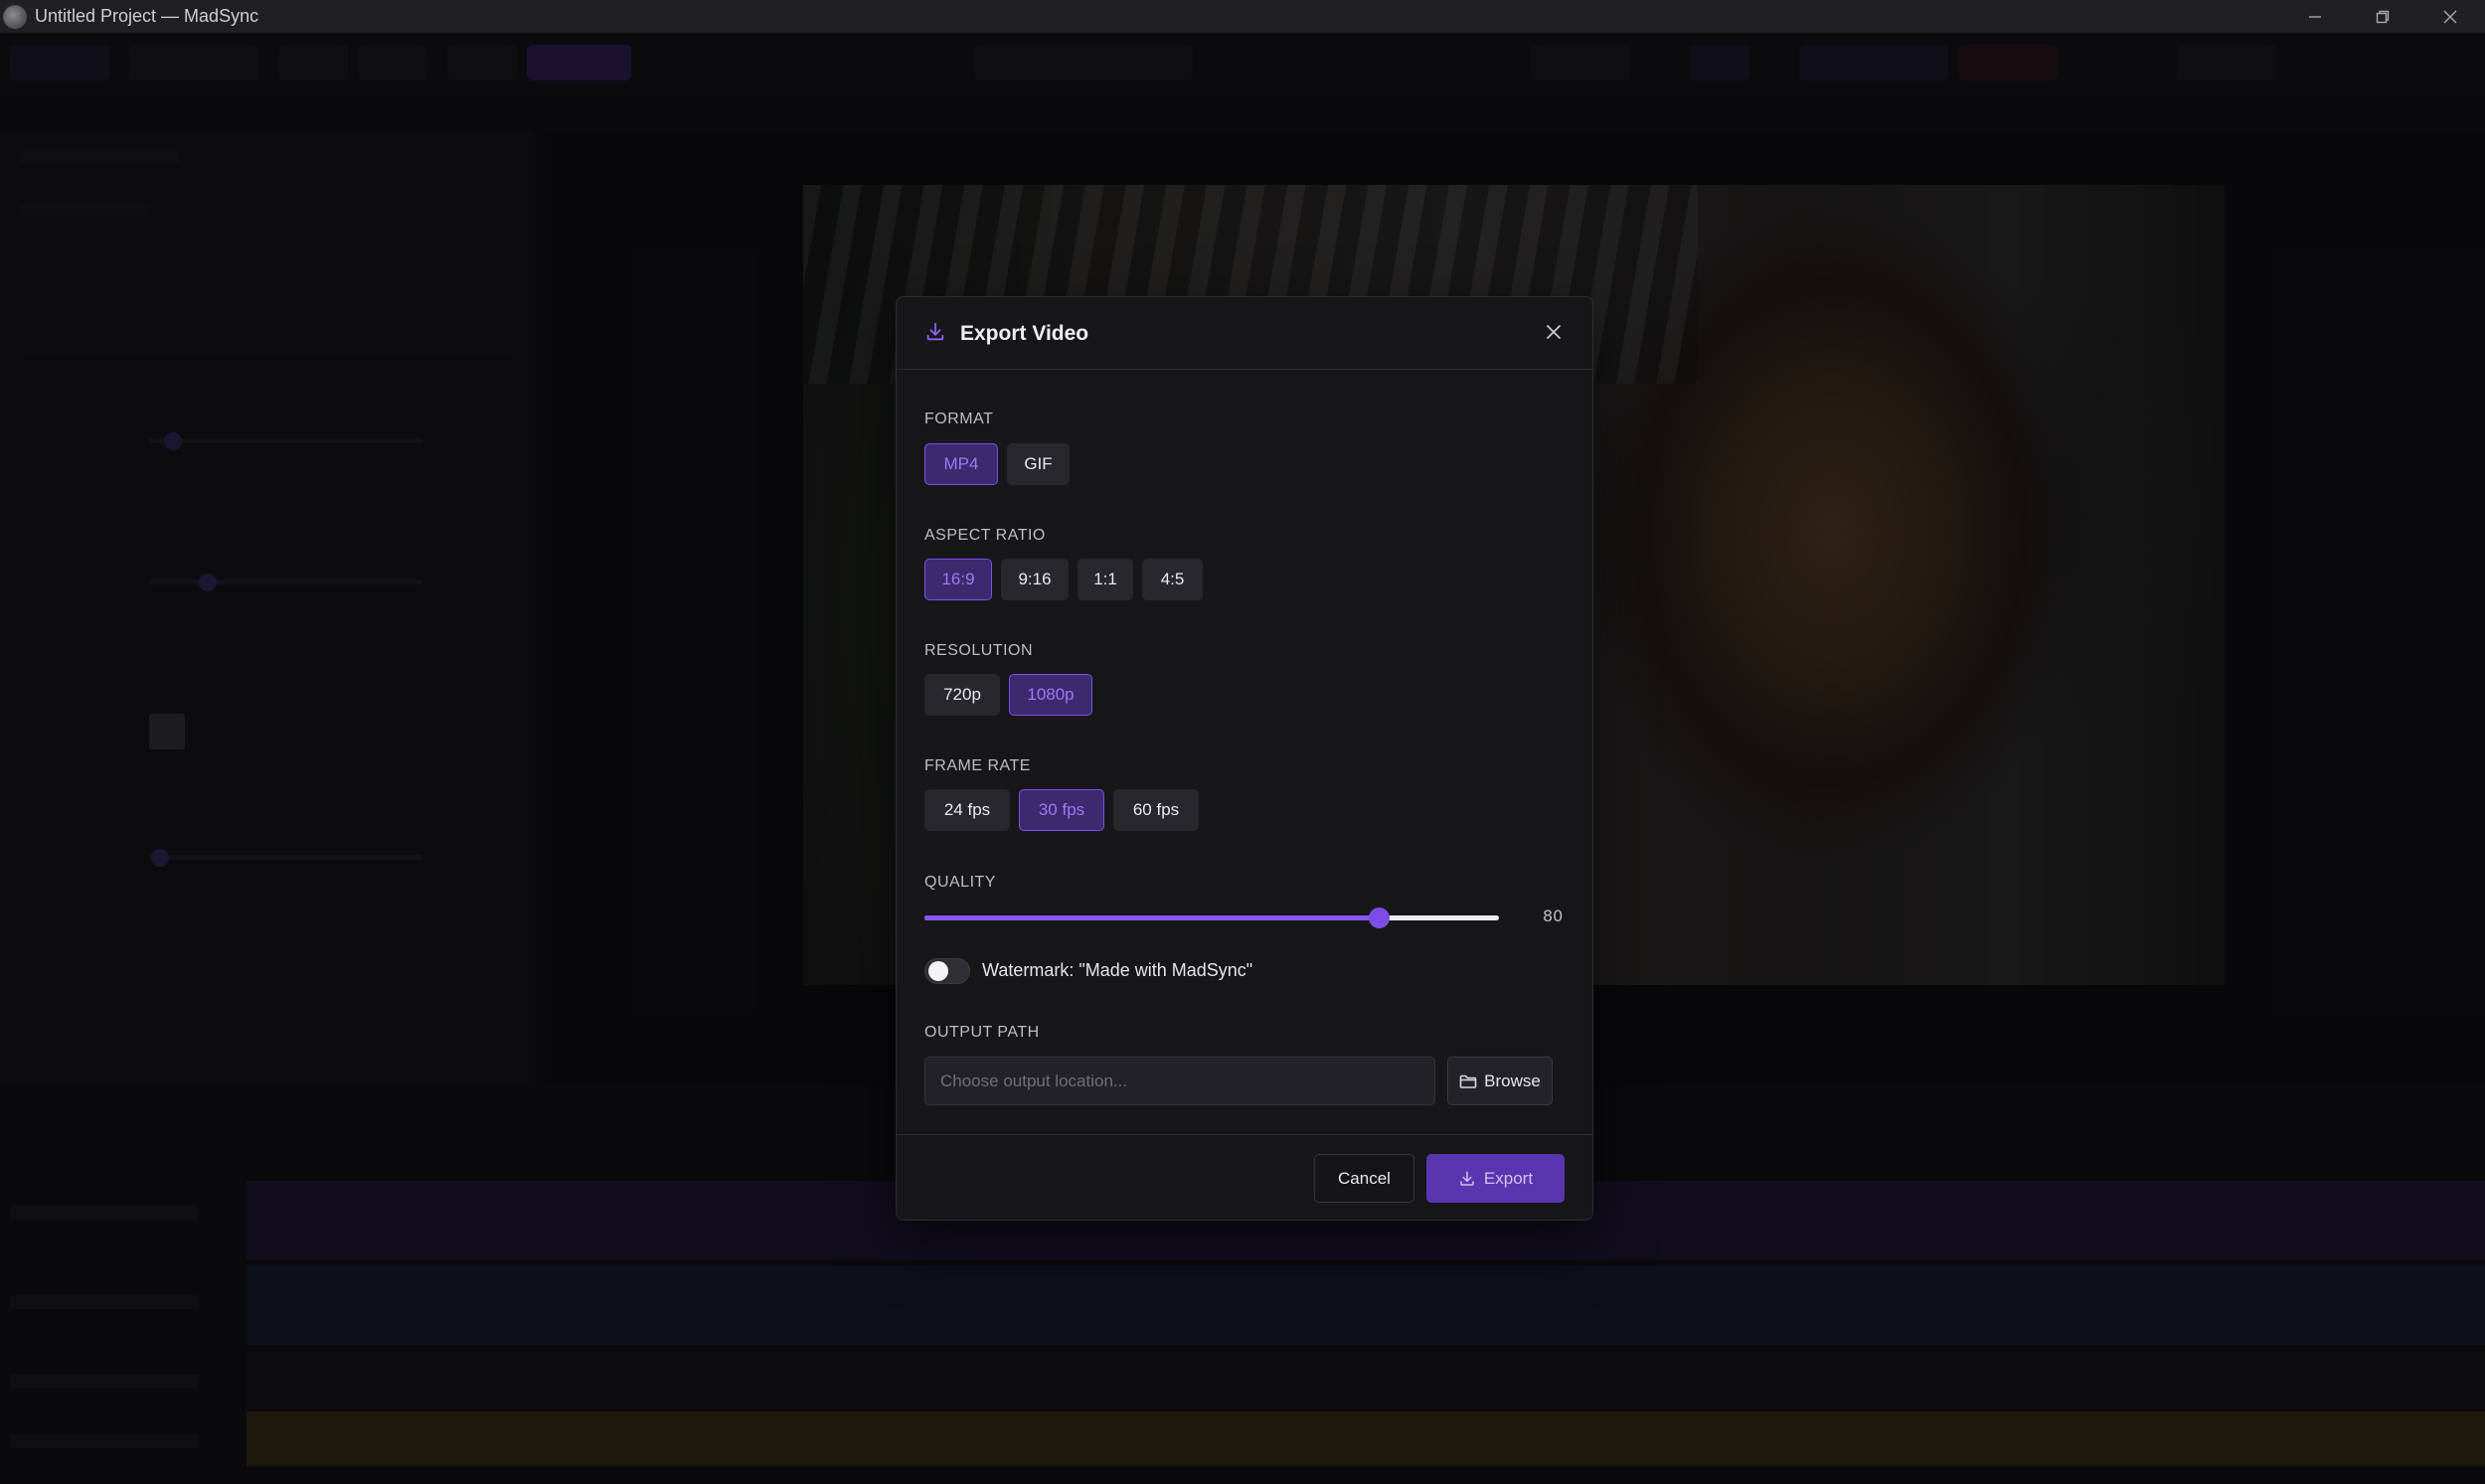 The height and width of the screenshot is (1484, 2485). I want to click on folder-icon, so click(1468, 1081).